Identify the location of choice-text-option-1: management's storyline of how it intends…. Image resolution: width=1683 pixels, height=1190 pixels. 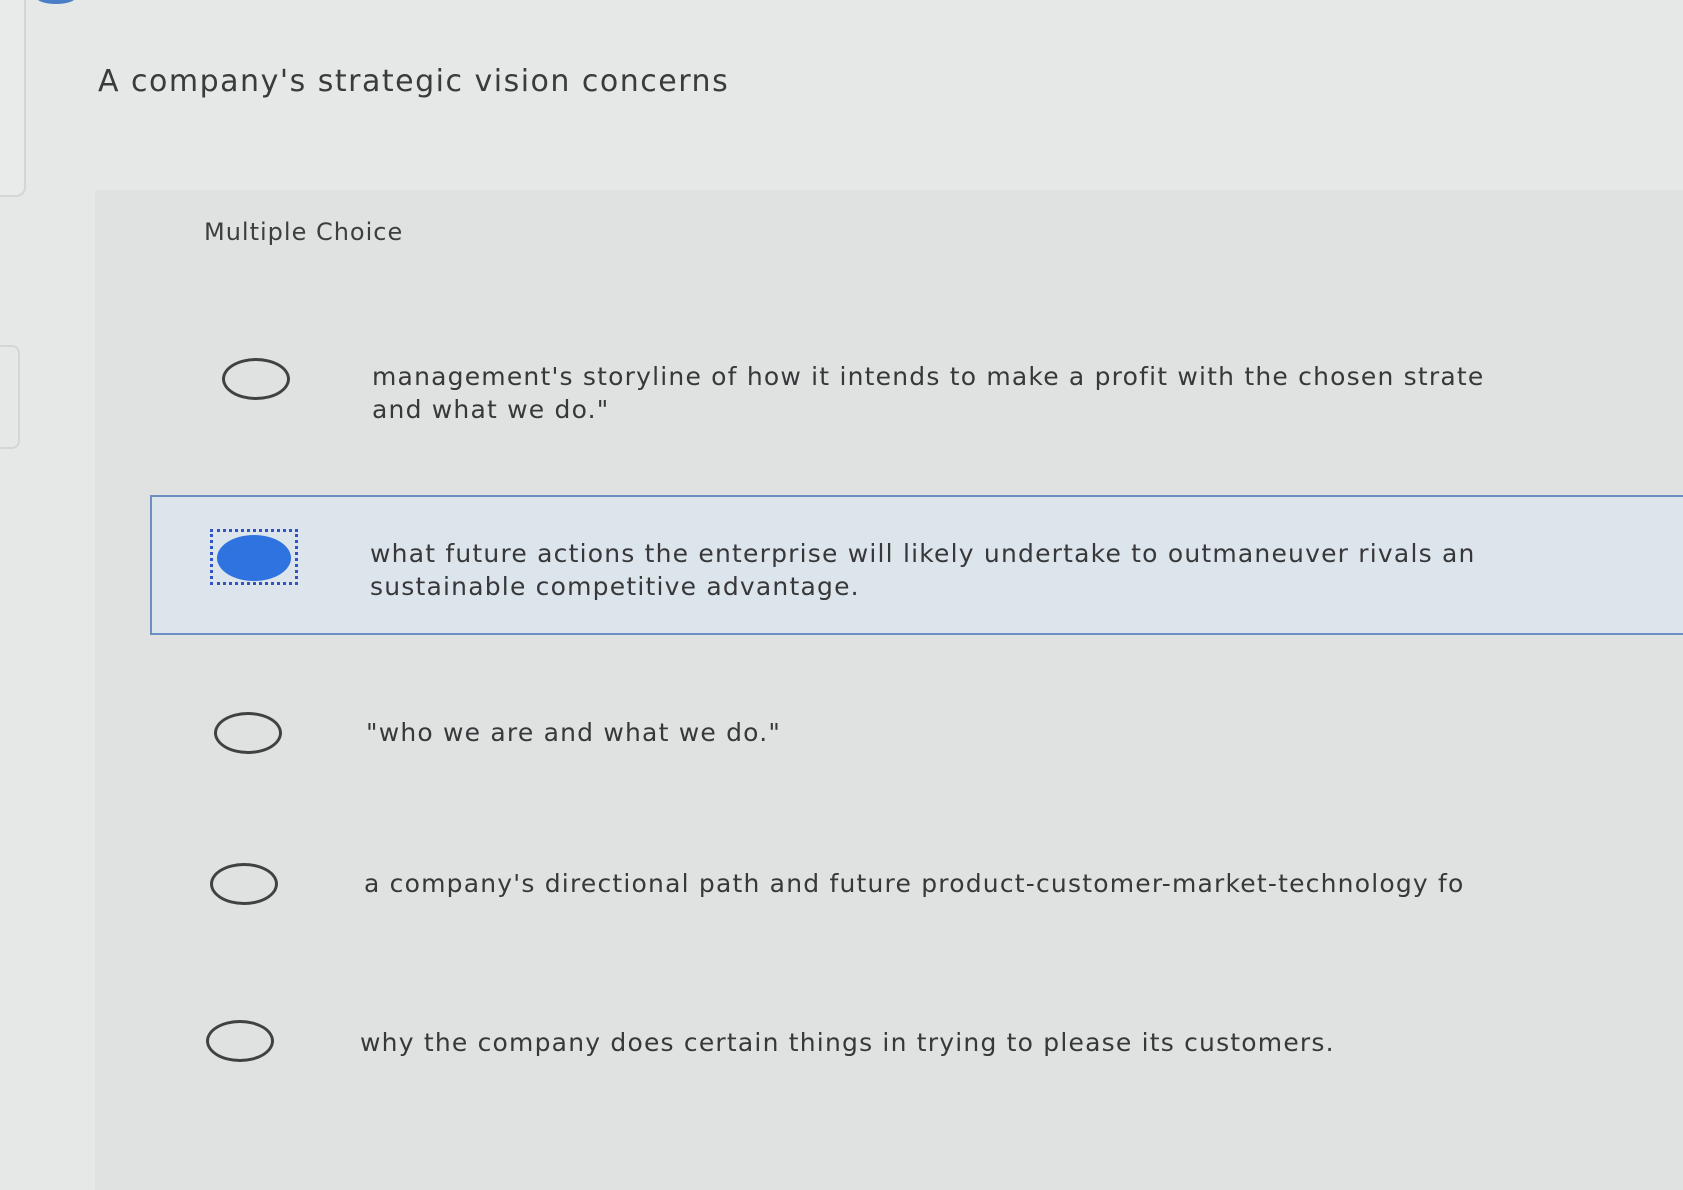
(928, 393).